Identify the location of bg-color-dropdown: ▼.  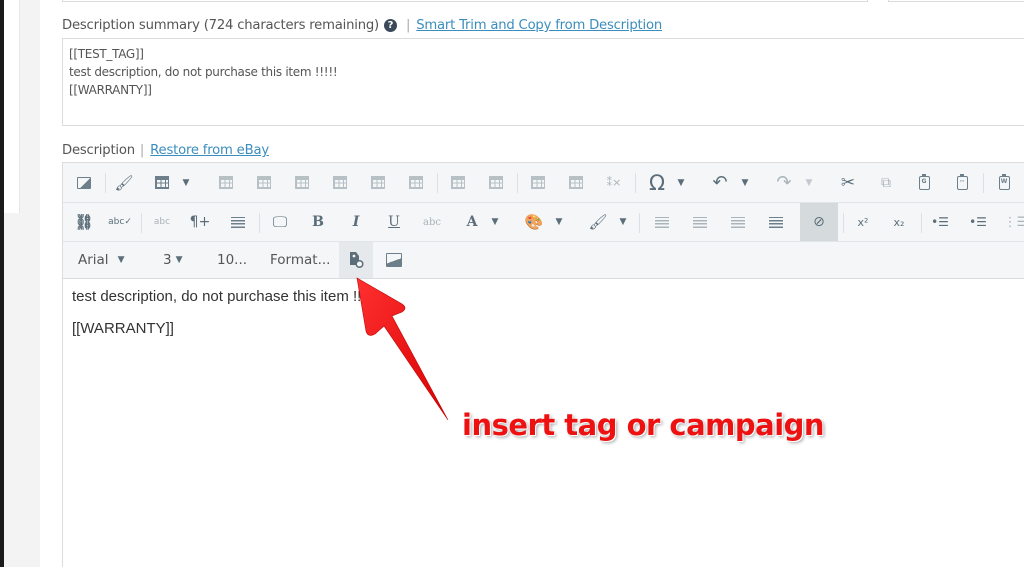
(559, 222).